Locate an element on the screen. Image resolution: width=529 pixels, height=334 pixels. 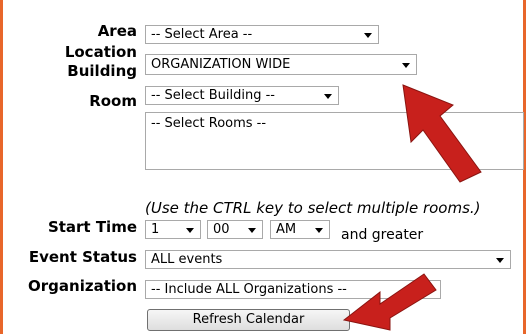
area-select-value: -- Select Area -- is located at coordinates (202, 34).